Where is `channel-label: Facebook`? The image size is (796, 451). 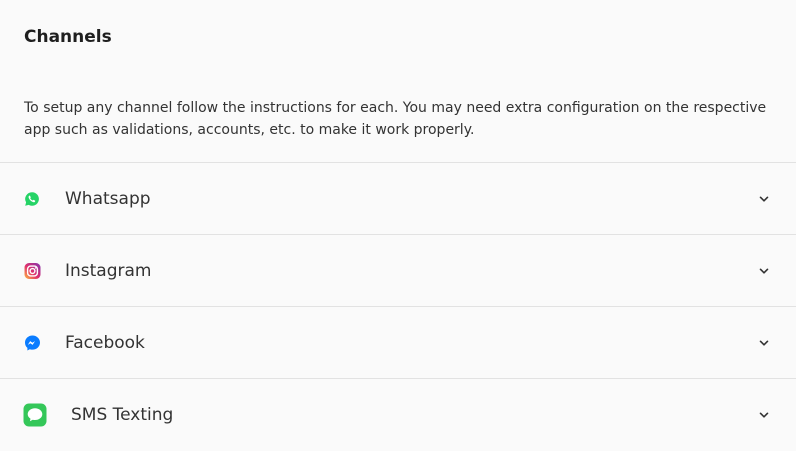
channel-label: Facebook is located at coordinates (105, 342).